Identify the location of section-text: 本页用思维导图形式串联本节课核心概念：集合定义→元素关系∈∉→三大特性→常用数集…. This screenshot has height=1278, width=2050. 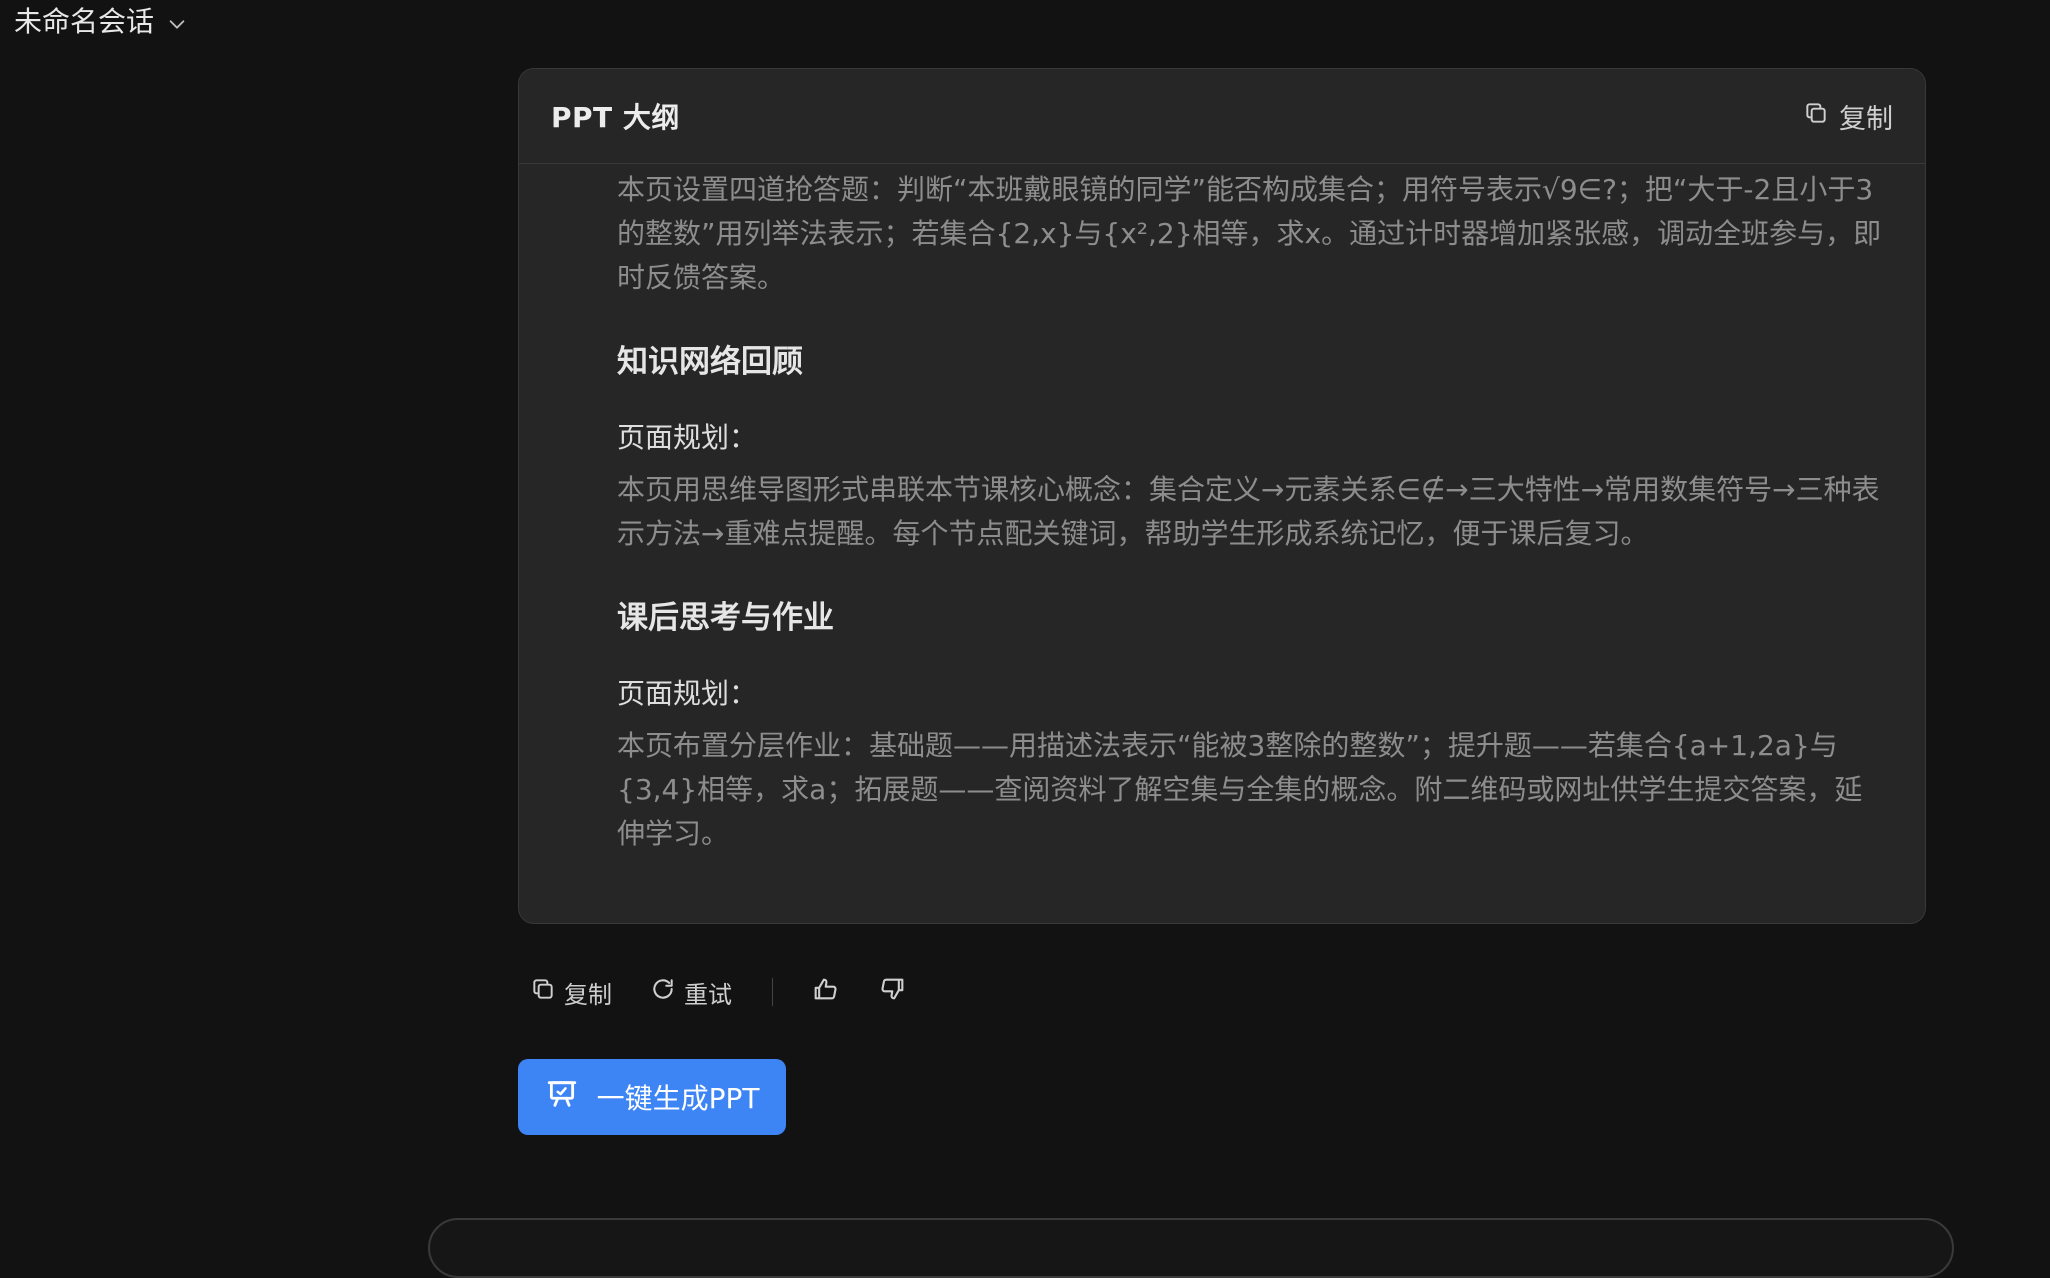
(1248, 511).